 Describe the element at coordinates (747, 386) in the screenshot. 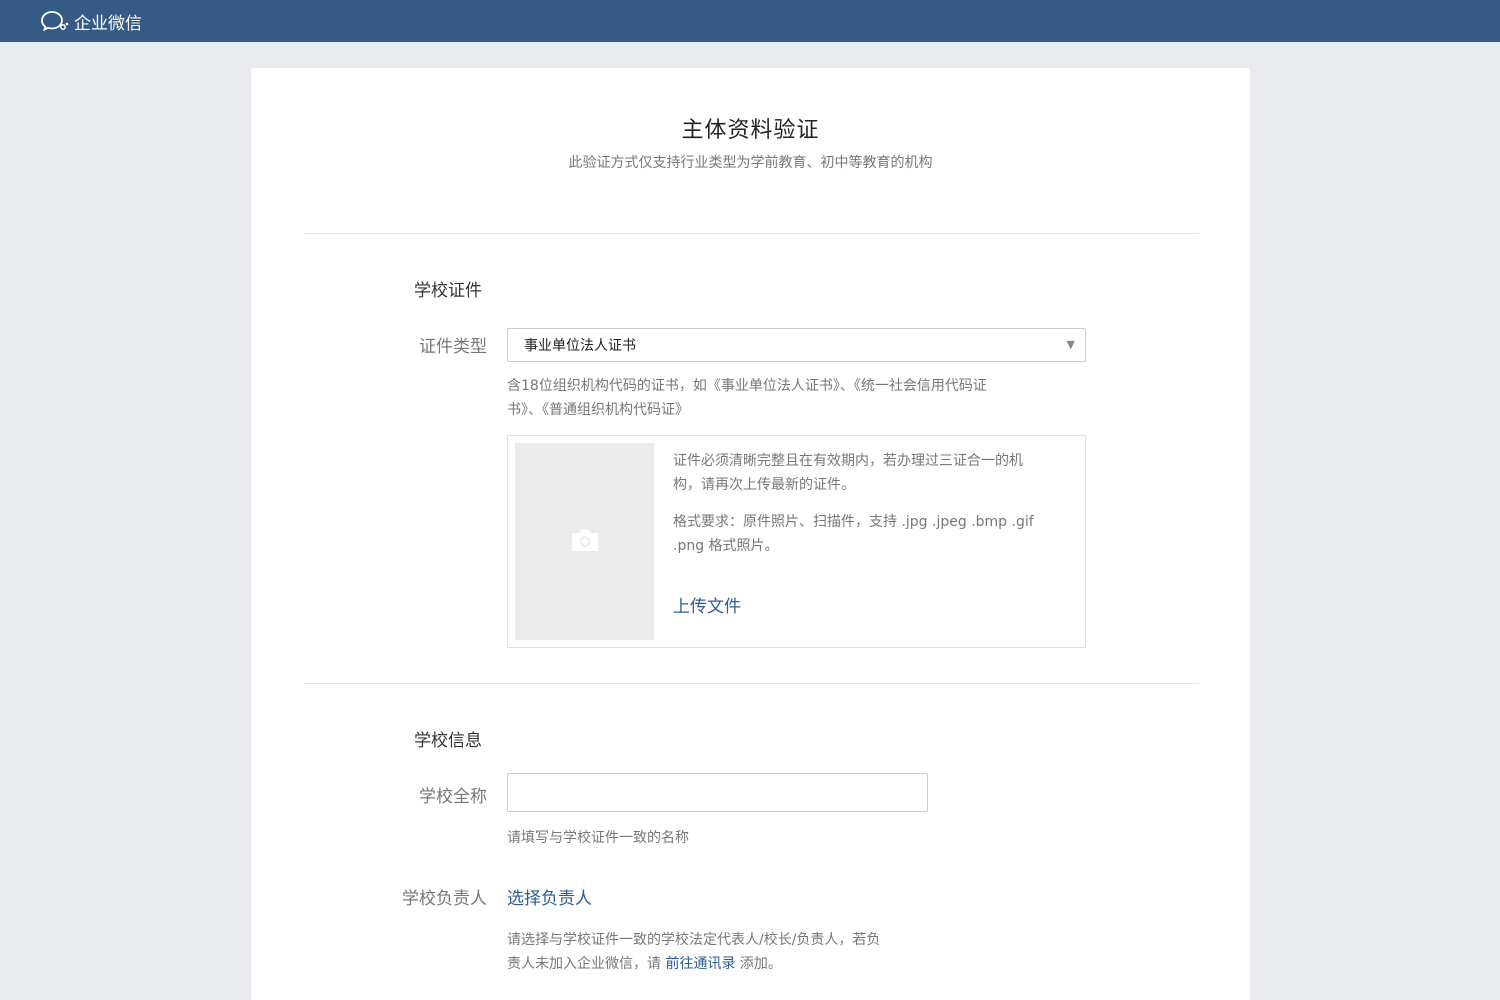

I see `hint-line: 含18位组织机构代码的证书，如《事业单位法人证书》、《统一社会信用代码证` at that location.